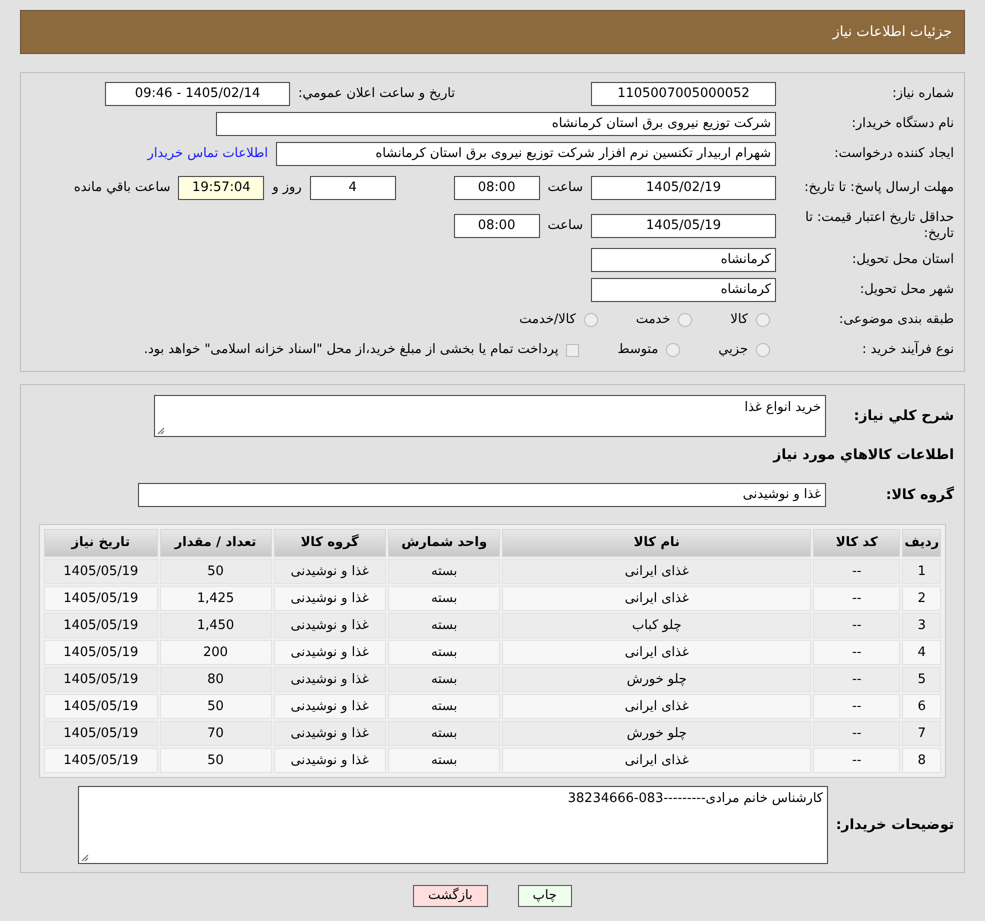 Image resolution: width=985 pixels, height=921 pixels. I want to click on table-cell: 1,450, so click(216, 625).